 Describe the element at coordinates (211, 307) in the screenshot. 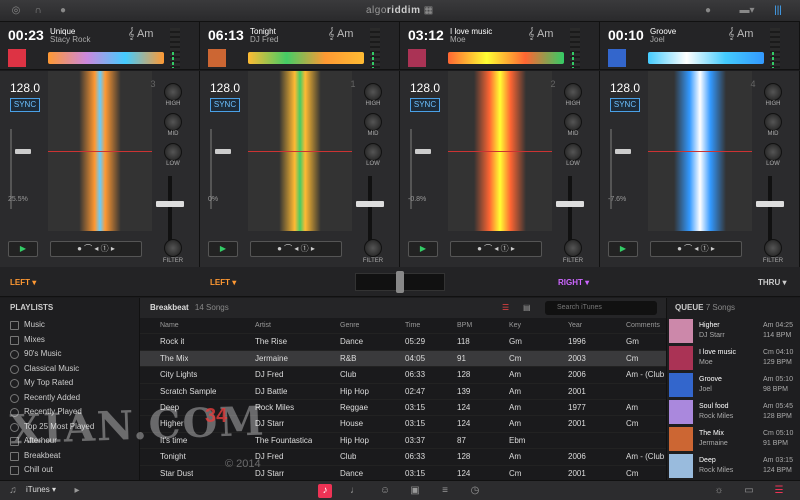

I see `library-count: 14 Songs` at that location.